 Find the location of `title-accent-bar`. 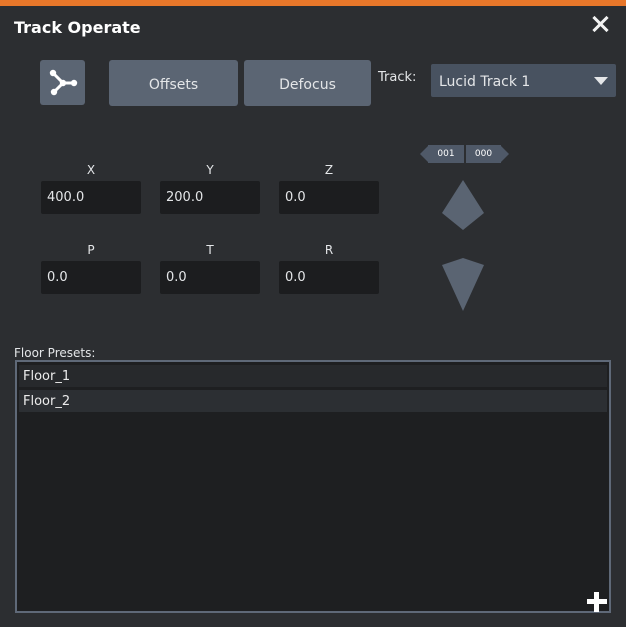

title-accent-bar is located at coordinates (313, 3).